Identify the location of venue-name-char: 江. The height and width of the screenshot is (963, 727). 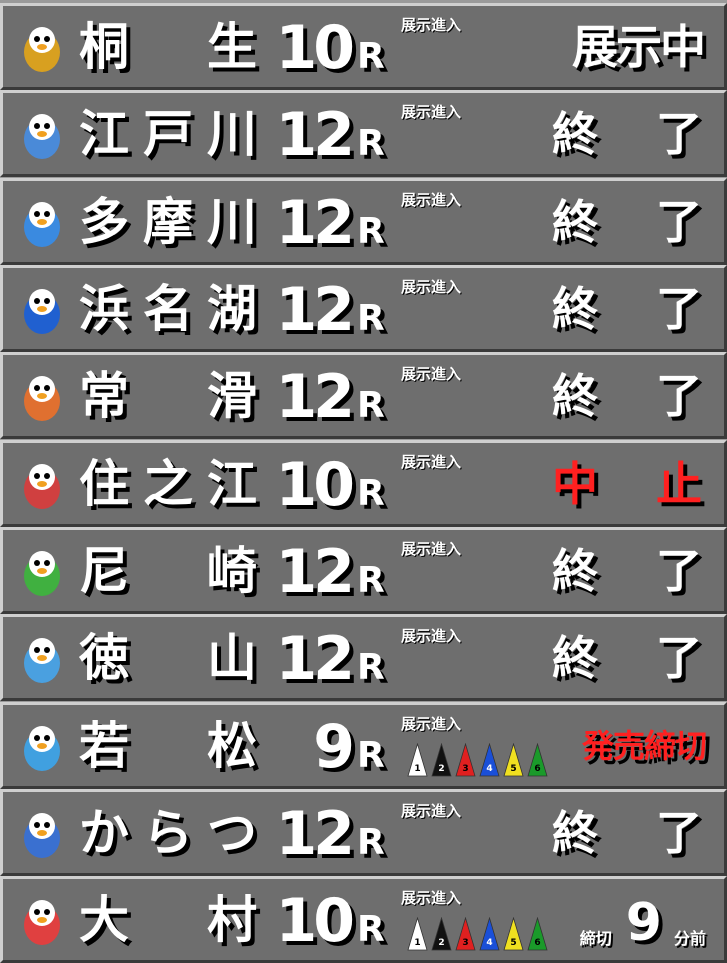
(104, 134).